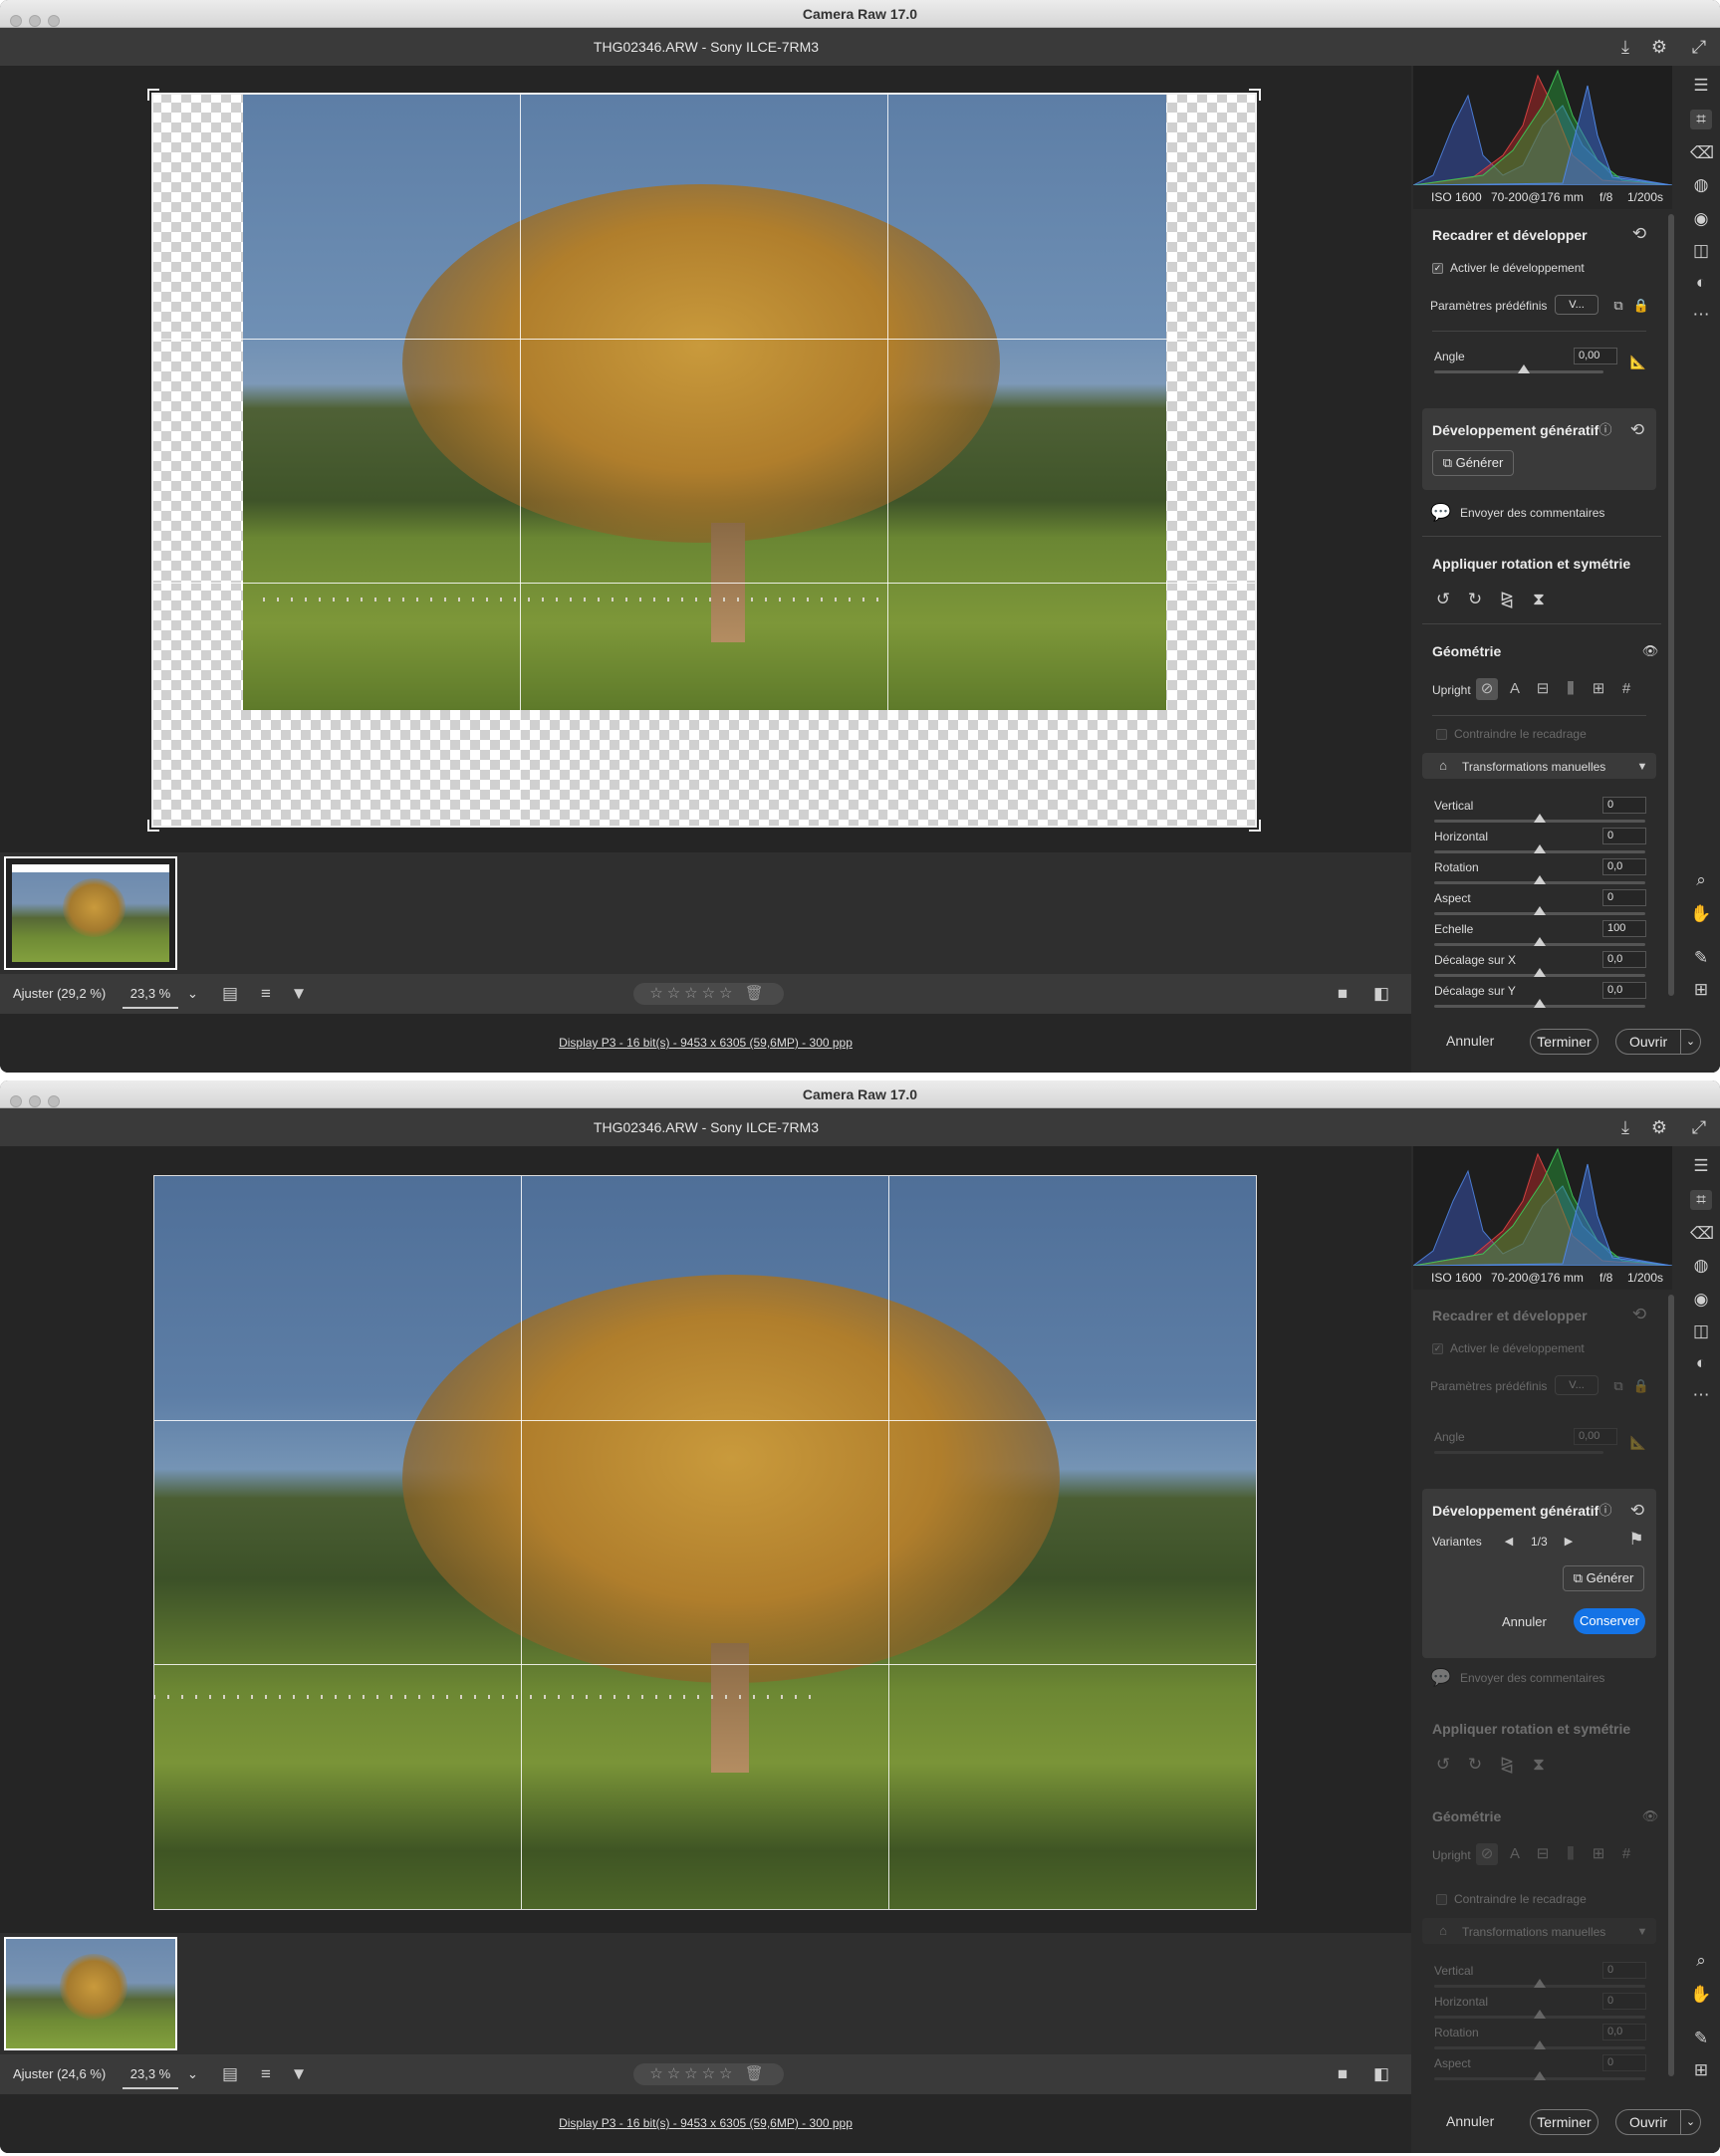 This screenshot has width=1720, height=2156. I want to click on cancel-button: Annuler, so click(1470, 2121).